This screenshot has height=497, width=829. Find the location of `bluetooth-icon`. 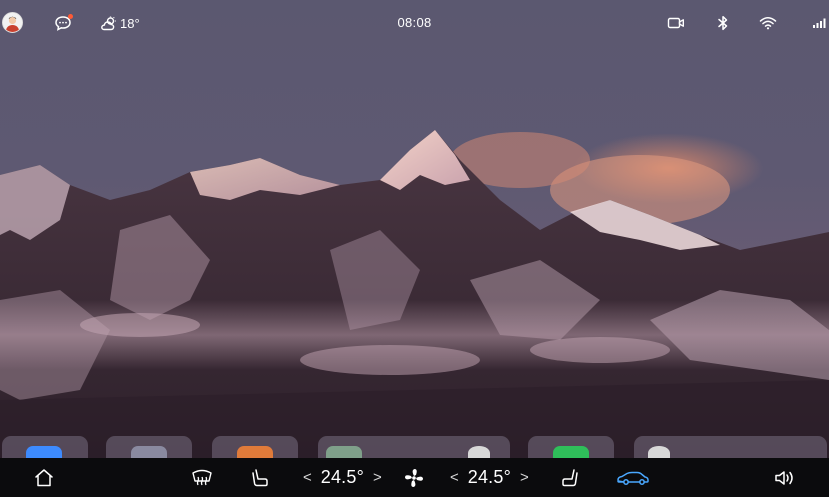

bluetooth-icon is located at coordinates (723, 23).